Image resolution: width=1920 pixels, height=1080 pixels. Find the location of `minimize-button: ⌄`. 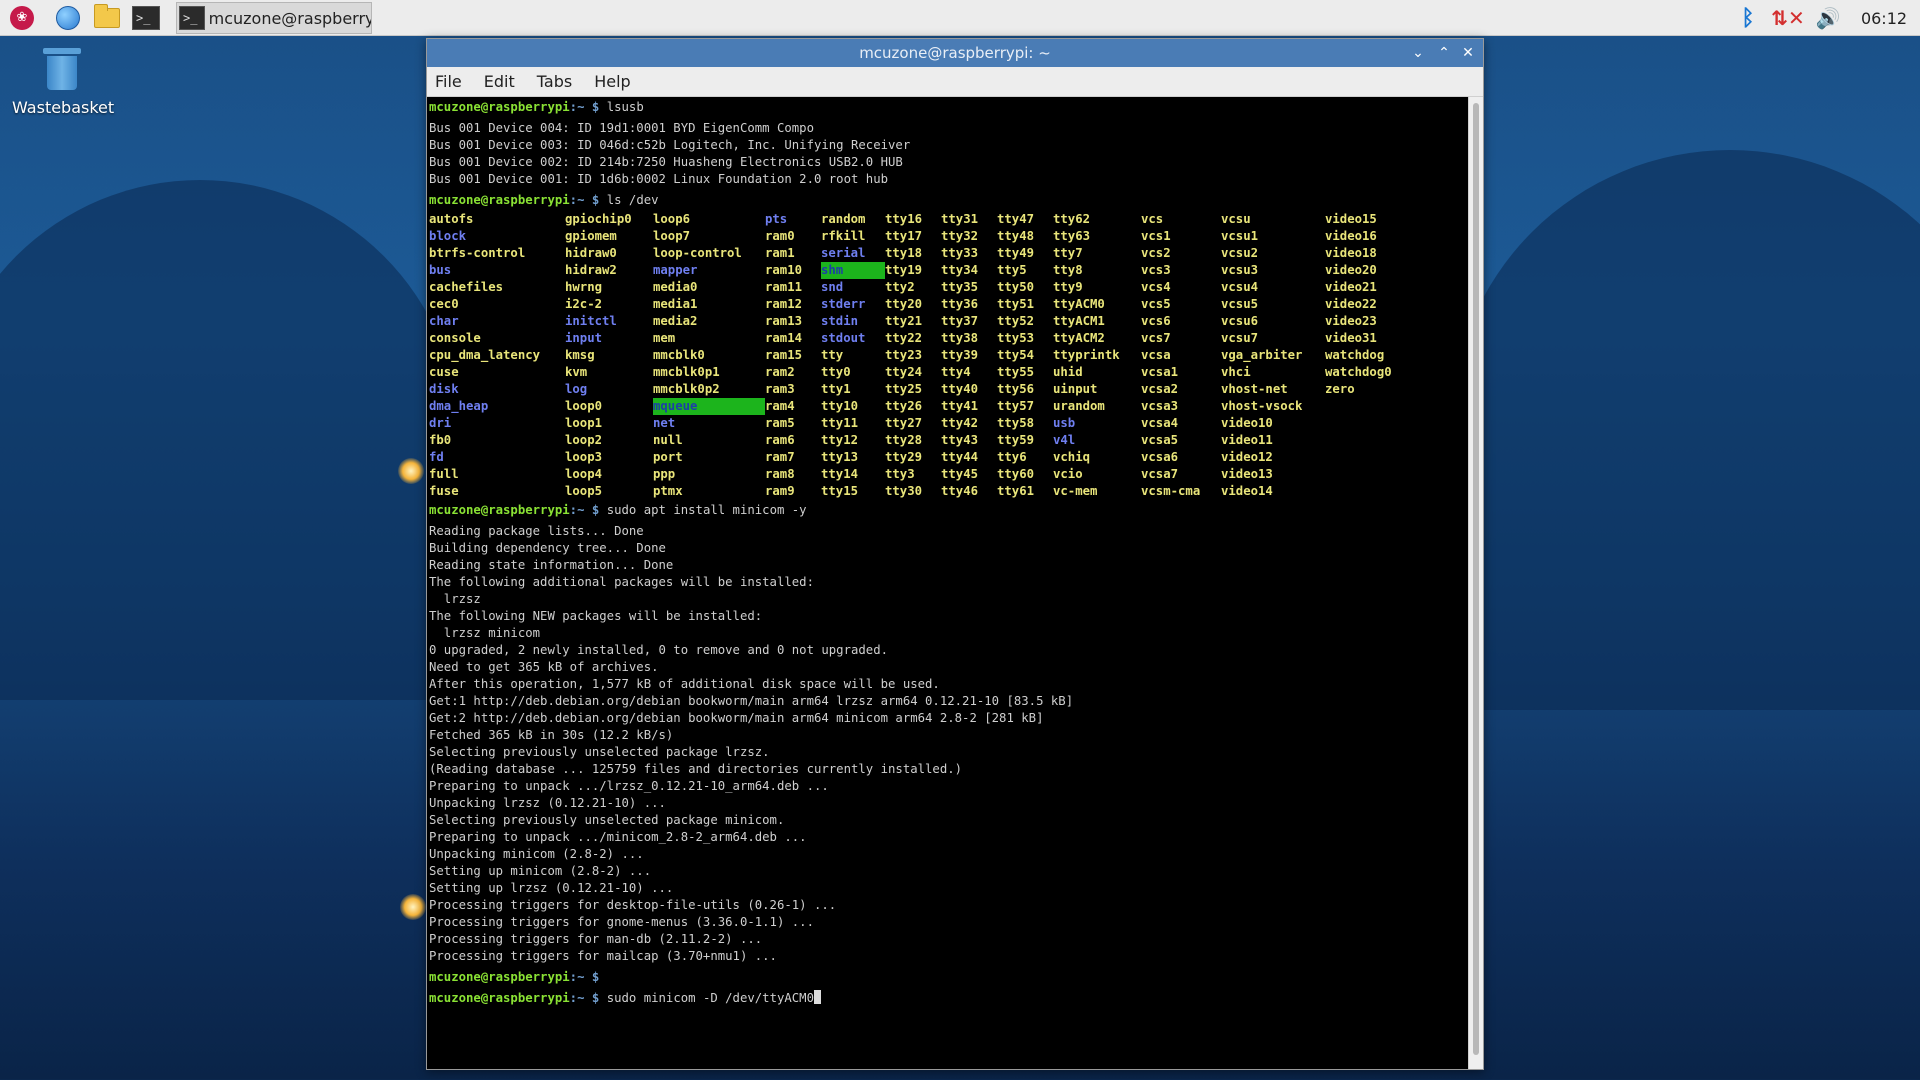

minimize-button: ⌄ is located at coordinates (1418, 53).